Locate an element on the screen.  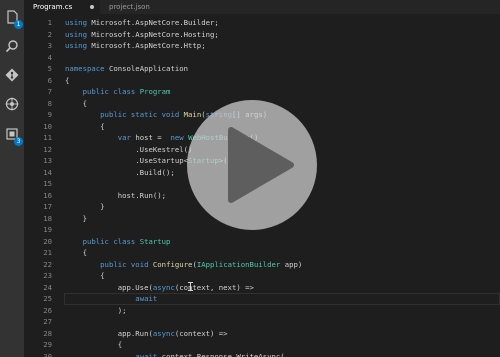
line-number: 21 is located at coordinates (47, 252).